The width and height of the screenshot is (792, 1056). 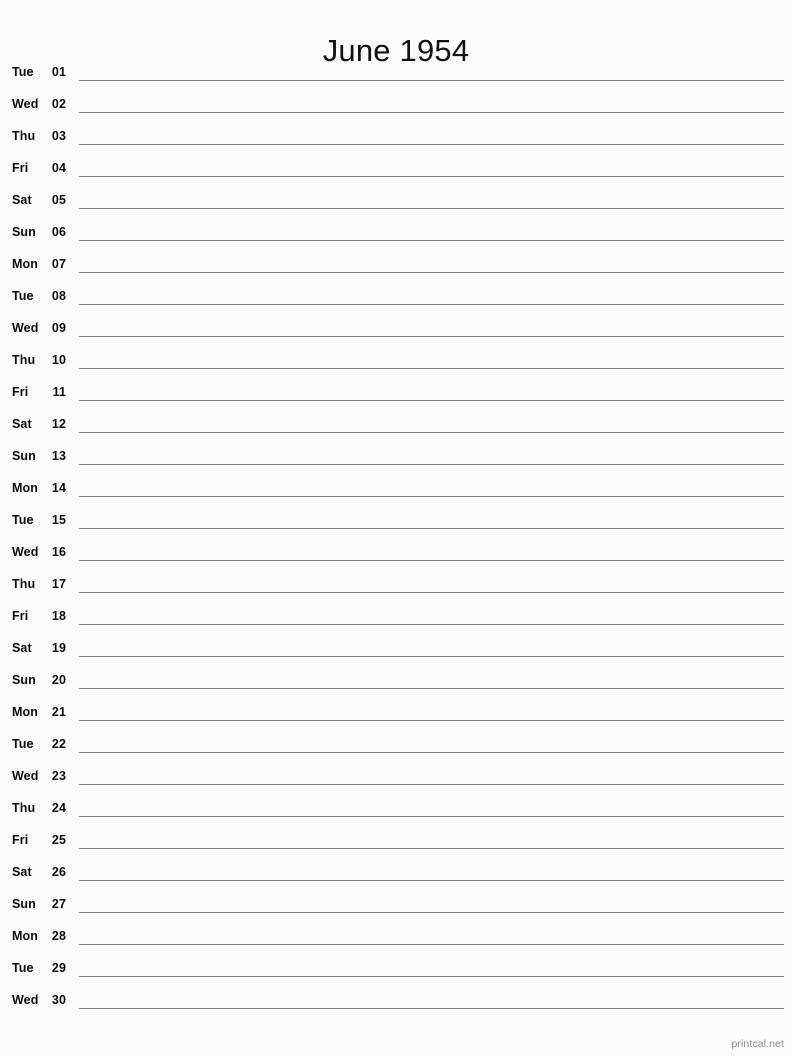 What do you see at coordinates (58, 904) in the screenshot?
I see `day-date-number: 27` at bounding box center [58, 904].